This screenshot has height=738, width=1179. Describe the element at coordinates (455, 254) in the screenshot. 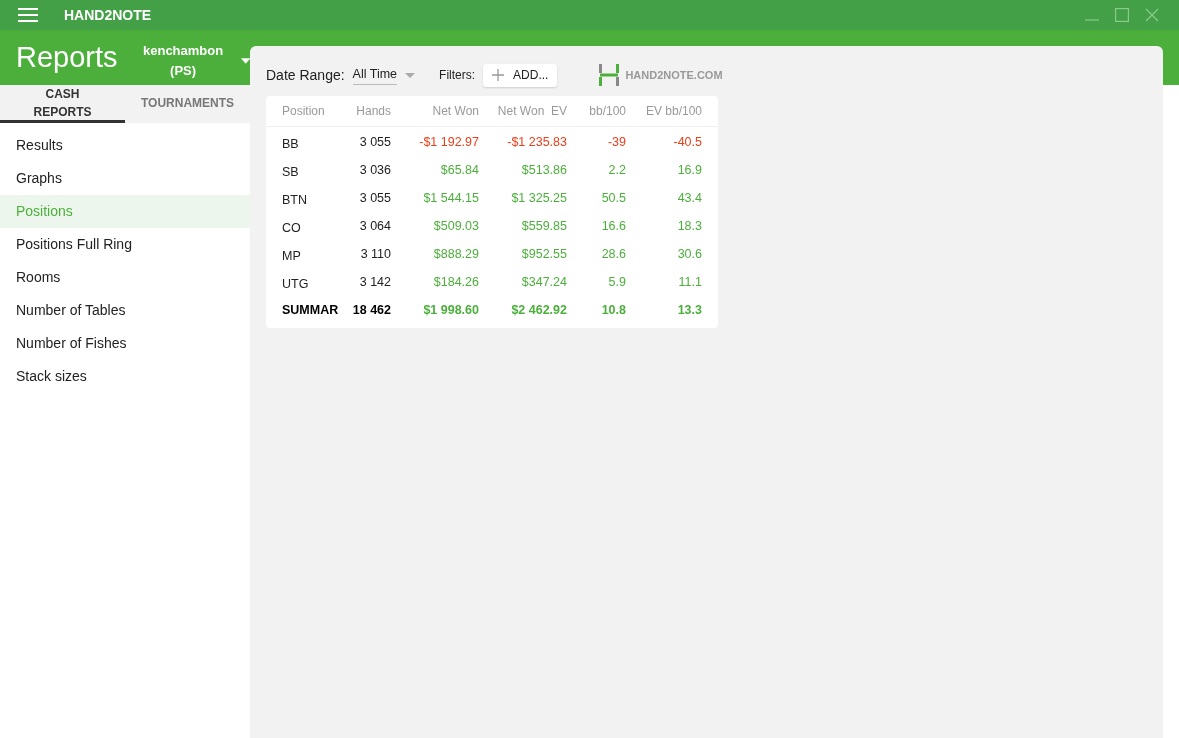

I see `table-cell-text: $888.29` at that location.